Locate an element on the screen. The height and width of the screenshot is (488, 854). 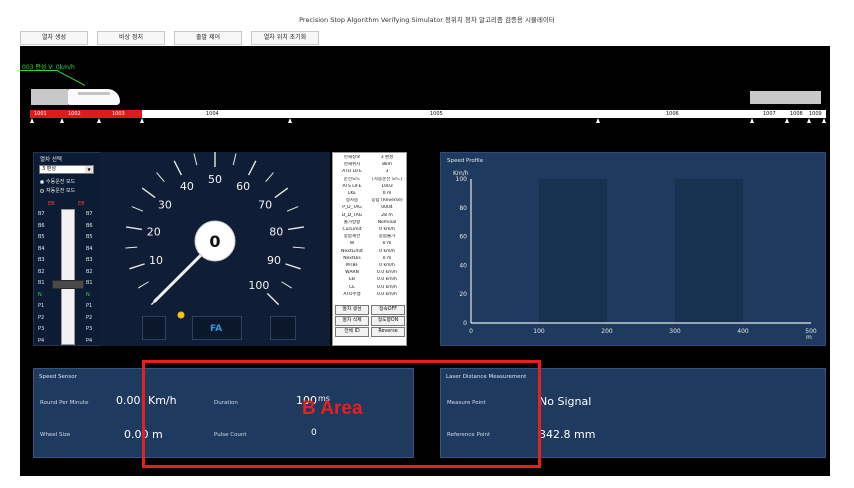
info-key: ATO주행 is located at coordinates (352, 294).